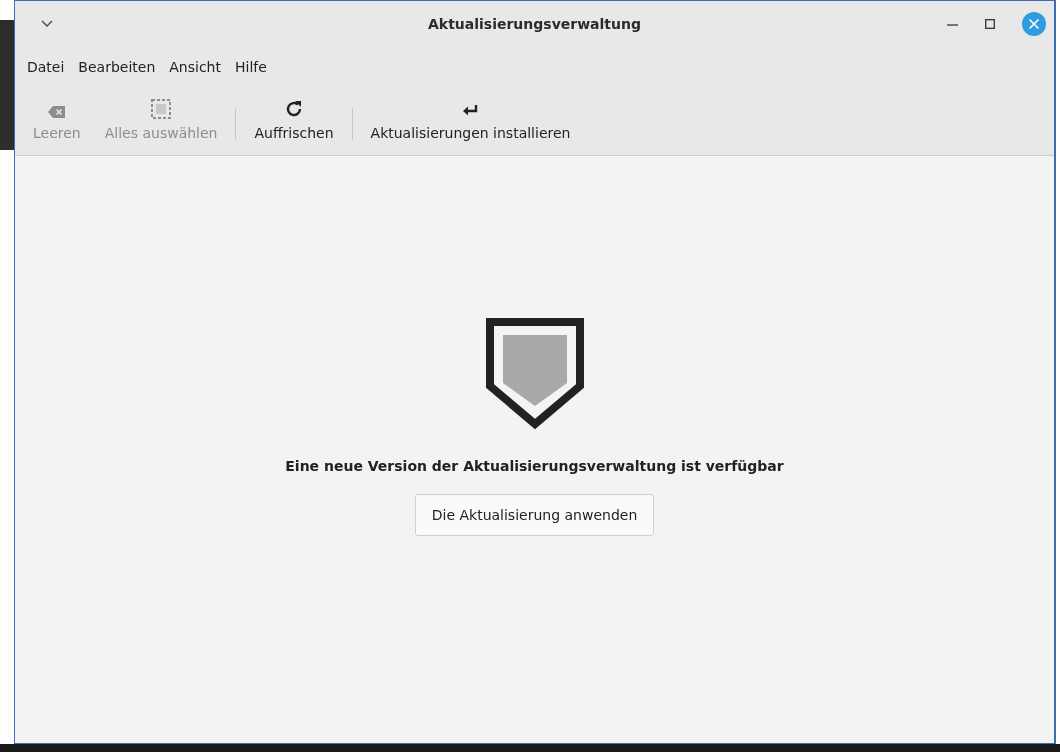  What do you see at coordinates (990, 24) in the screenshot?
I see `maximize-icon` at bounding box center [990, 24].